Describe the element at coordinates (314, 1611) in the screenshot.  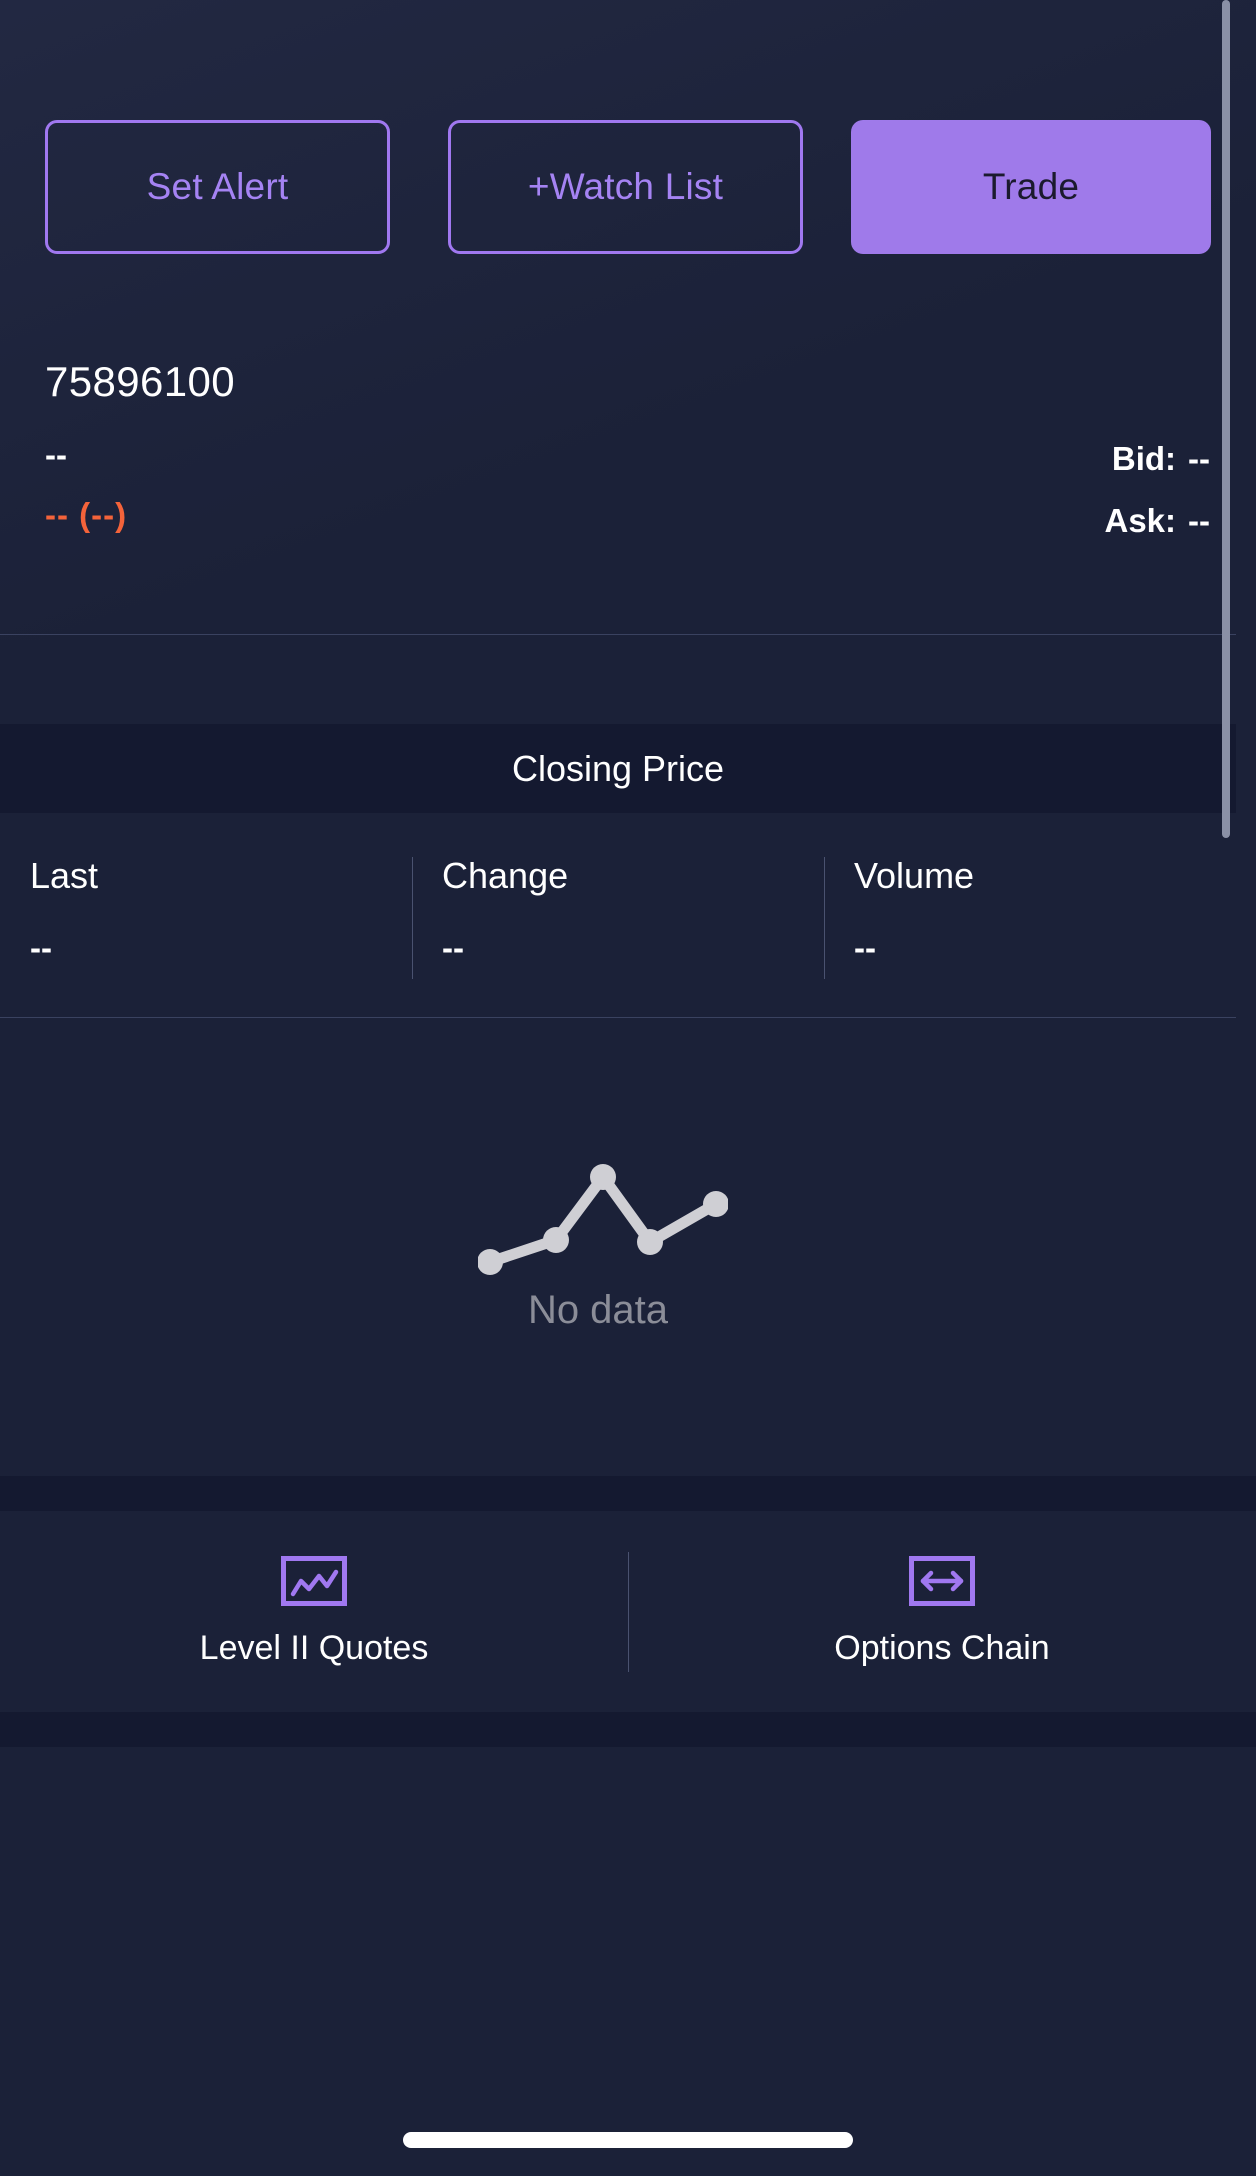
I see `level-ii-quotes-link: Level II Quotes` at that location.